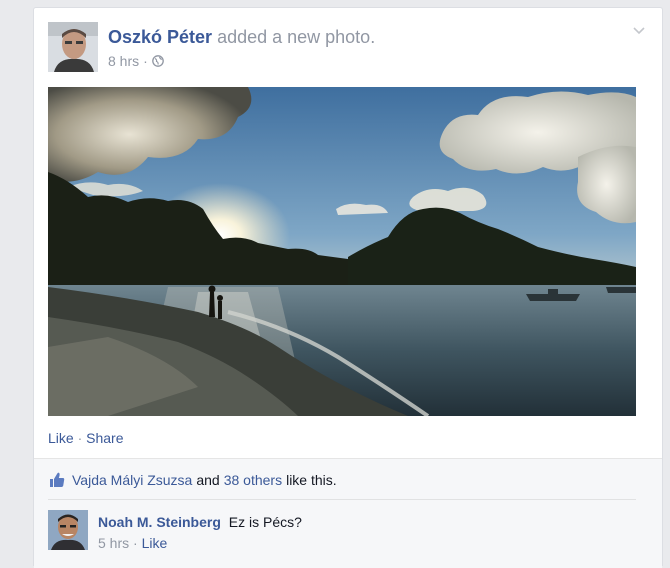 The width and height of the screenshot is (670, 568). What do you see at coordinates (113, 543) in the screenshot?
I see `comment-timestamp: 5 hrs` at bounding box center [113, 543].